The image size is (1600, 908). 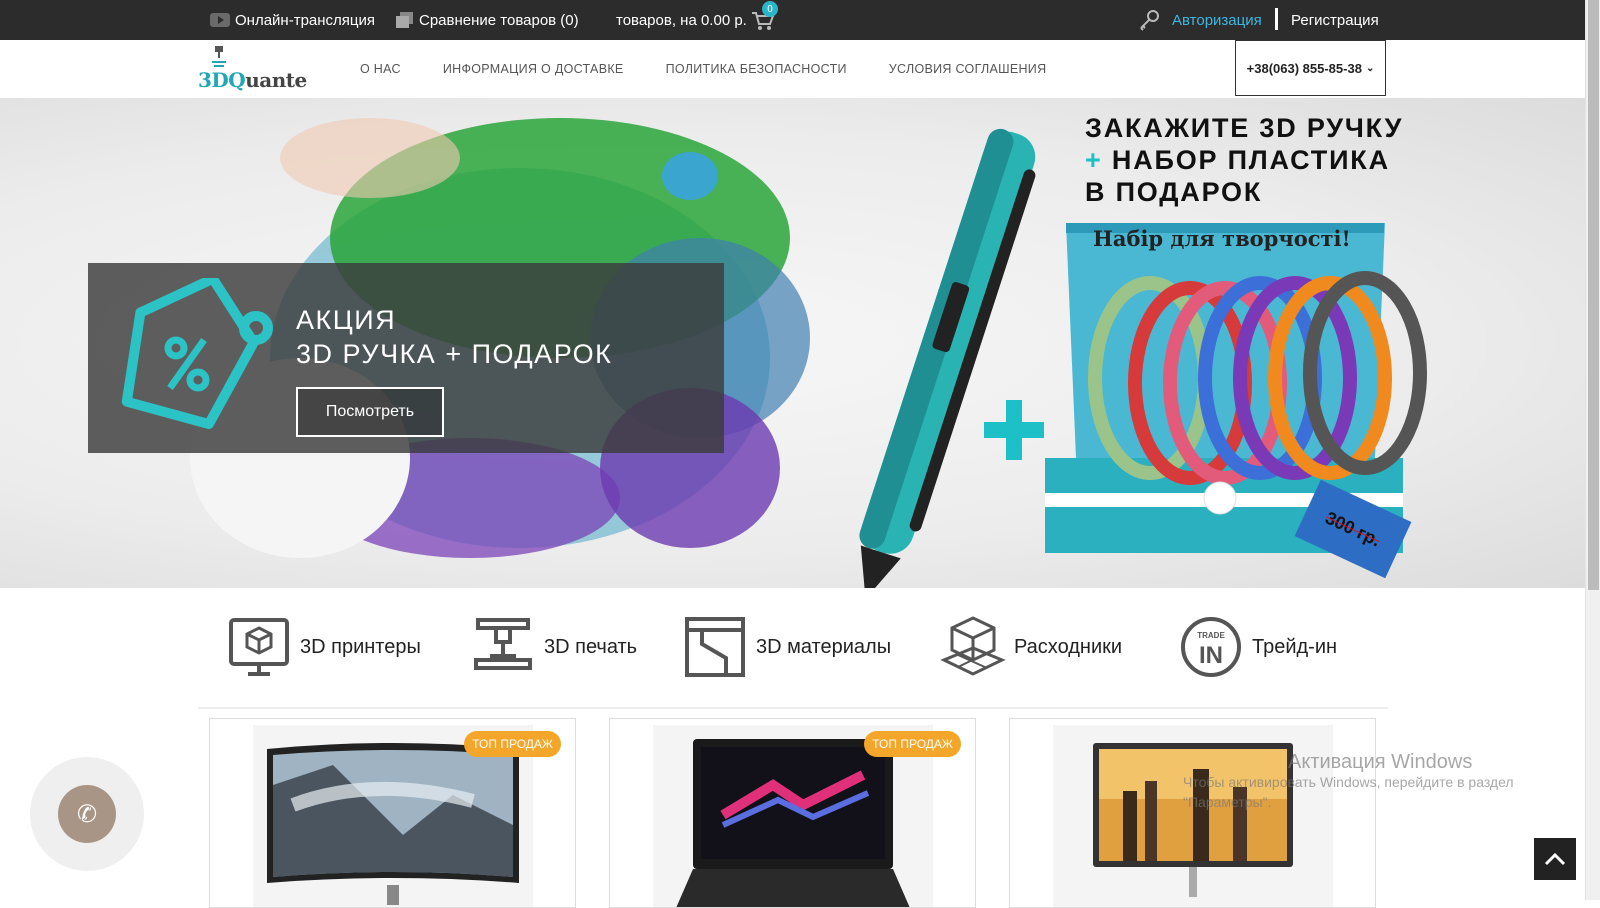 What do you see at coordinates (1227, 802) in the screenshot?
I see `watermark-line-3: "Параметры".` at bounding box center [1227, 802].